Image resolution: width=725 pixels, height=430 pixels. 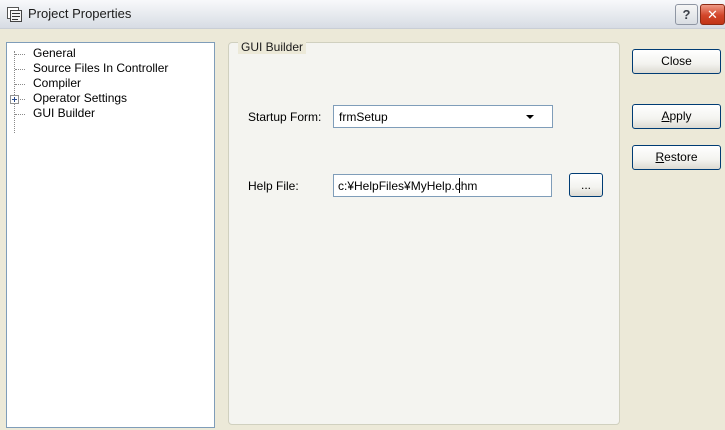 I want to click on window-title: Project Properties, so click(x=80, y=13).